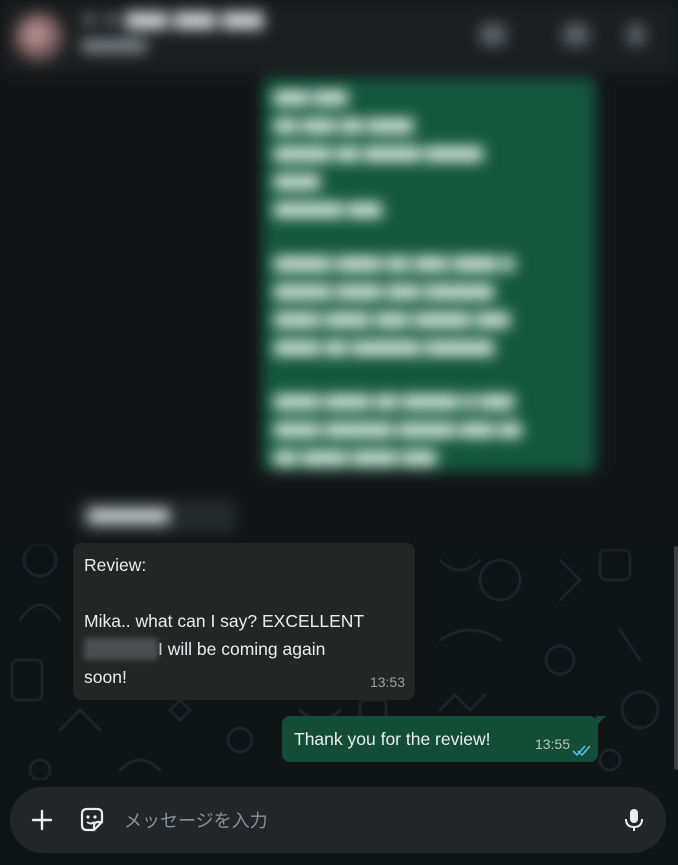 The image size is (678, 865). Describe the element at coordinates (105, 677) in the screenshot. I see `message-text-line: soon!` at that location.